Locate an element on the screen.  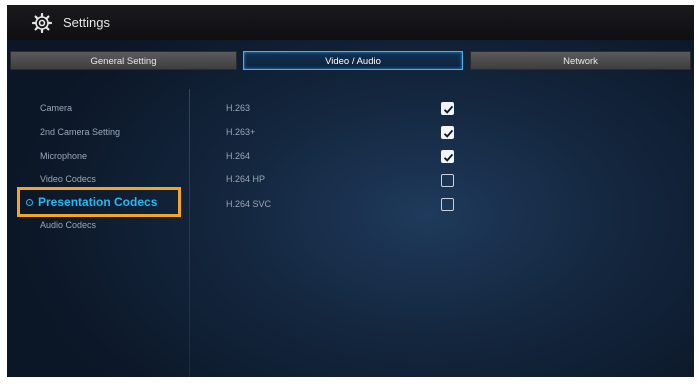
checkbox-h264 is located at coordinates (447, 156).